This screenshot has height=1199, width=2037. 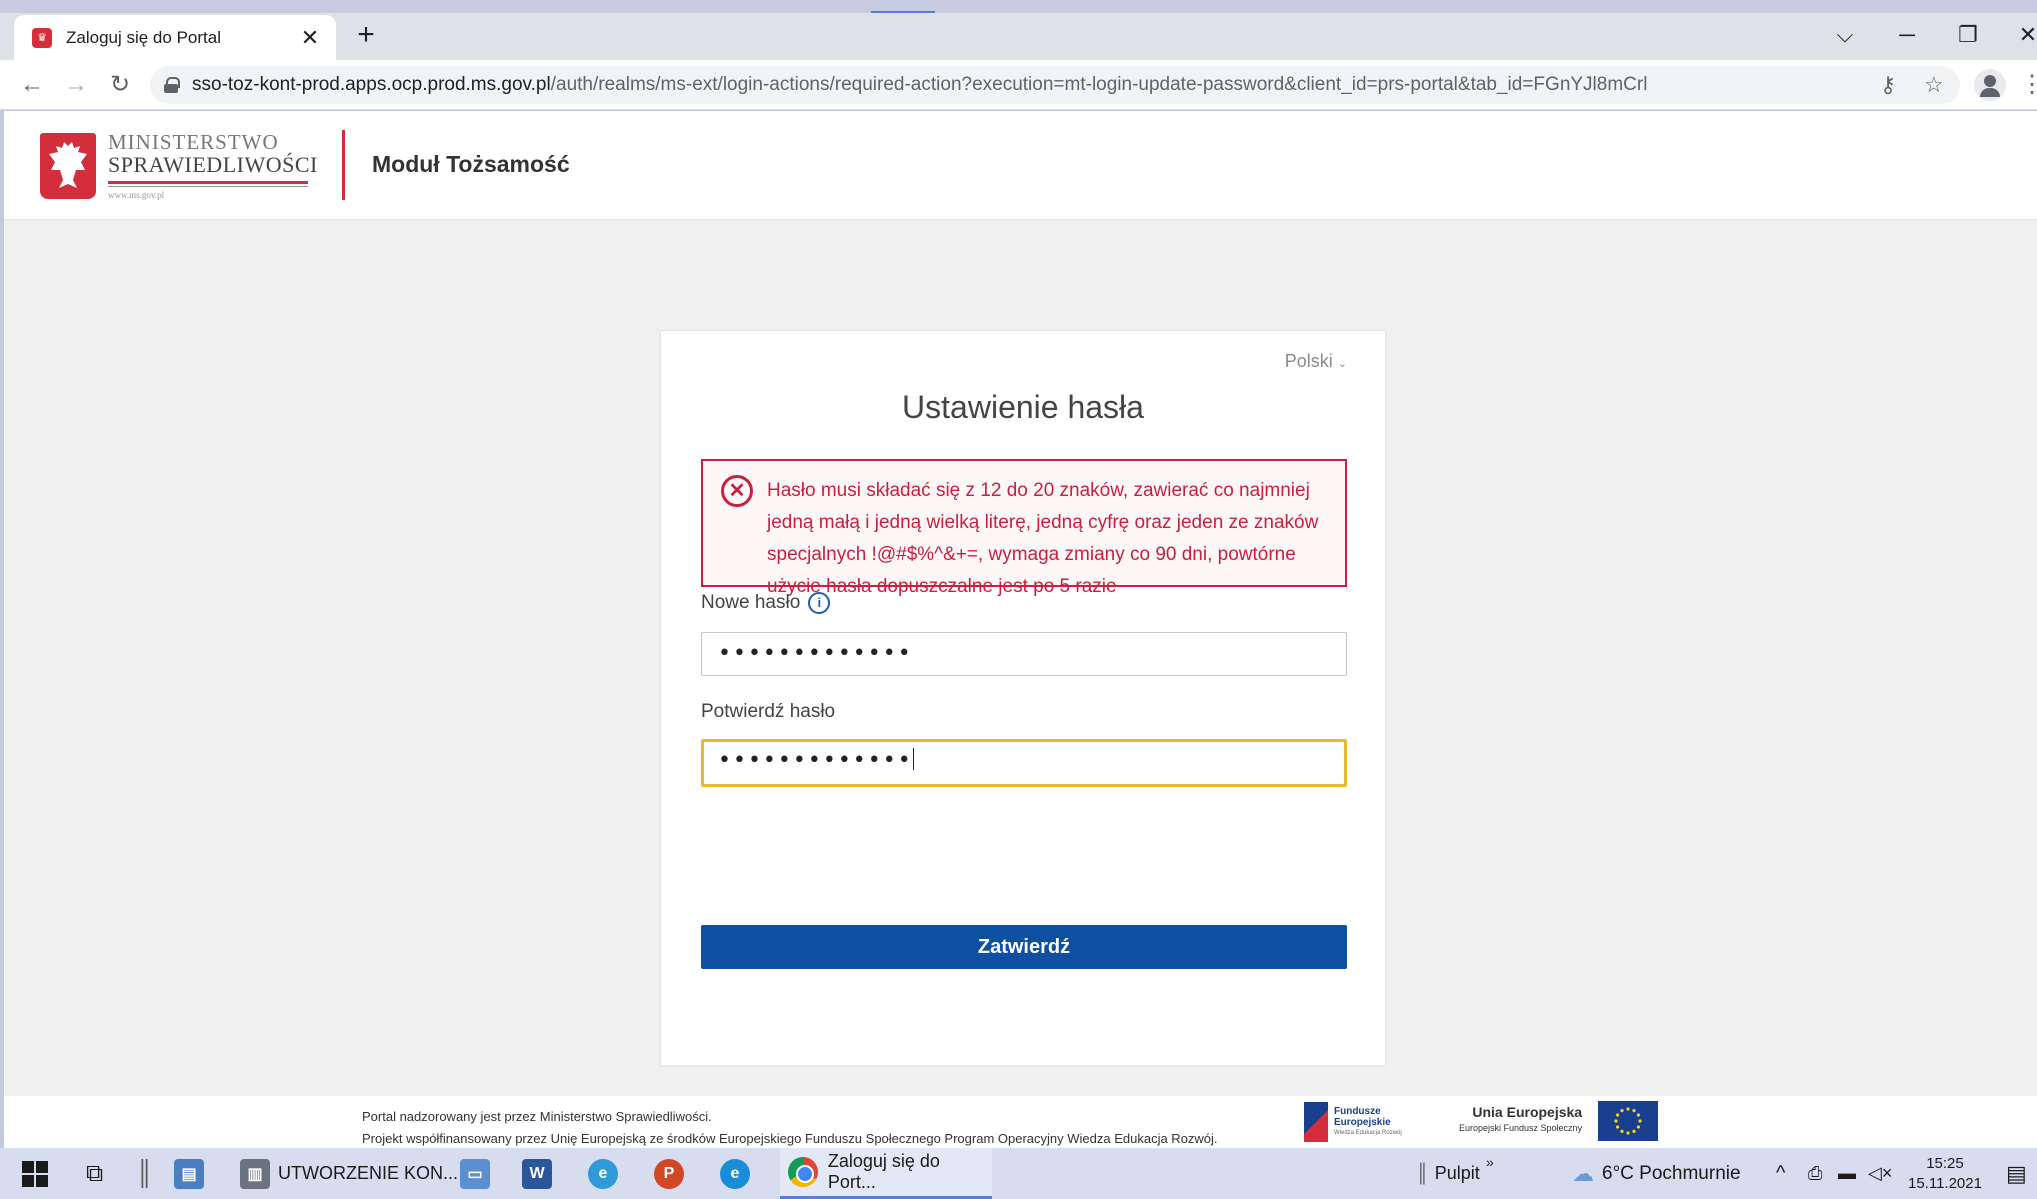 I want to click on back-icon: ←, so click(x=32, y=85).